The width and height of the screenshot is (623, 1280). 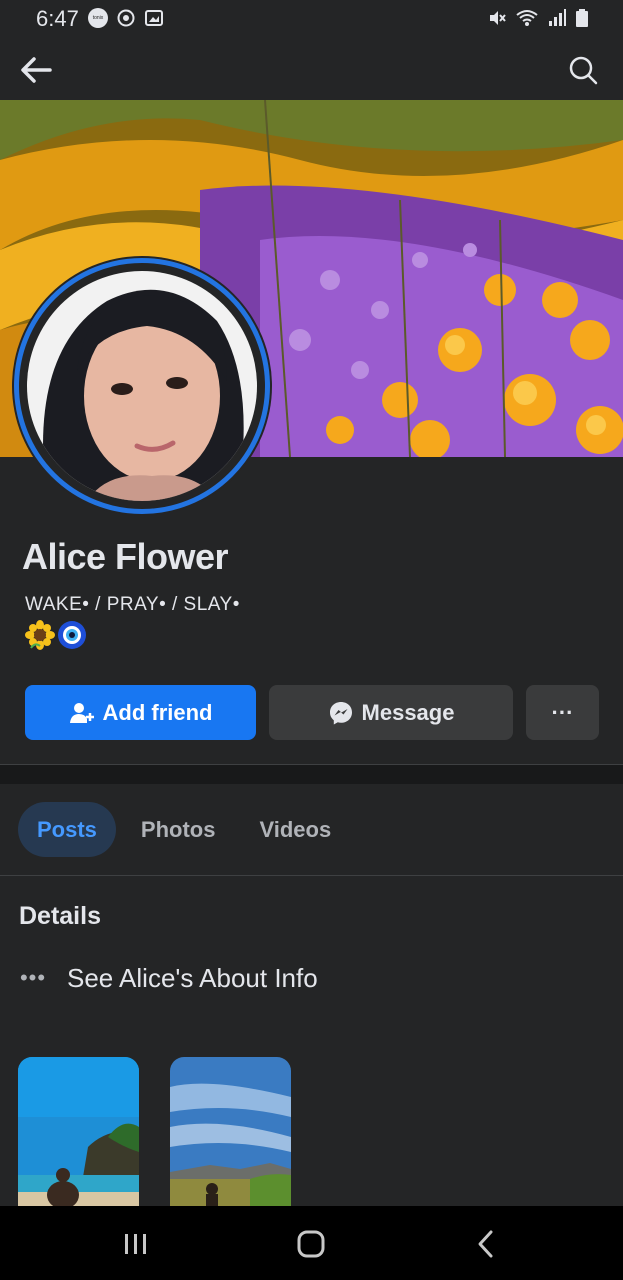 I want to click on battery-icon, so click(x=582, y=18).